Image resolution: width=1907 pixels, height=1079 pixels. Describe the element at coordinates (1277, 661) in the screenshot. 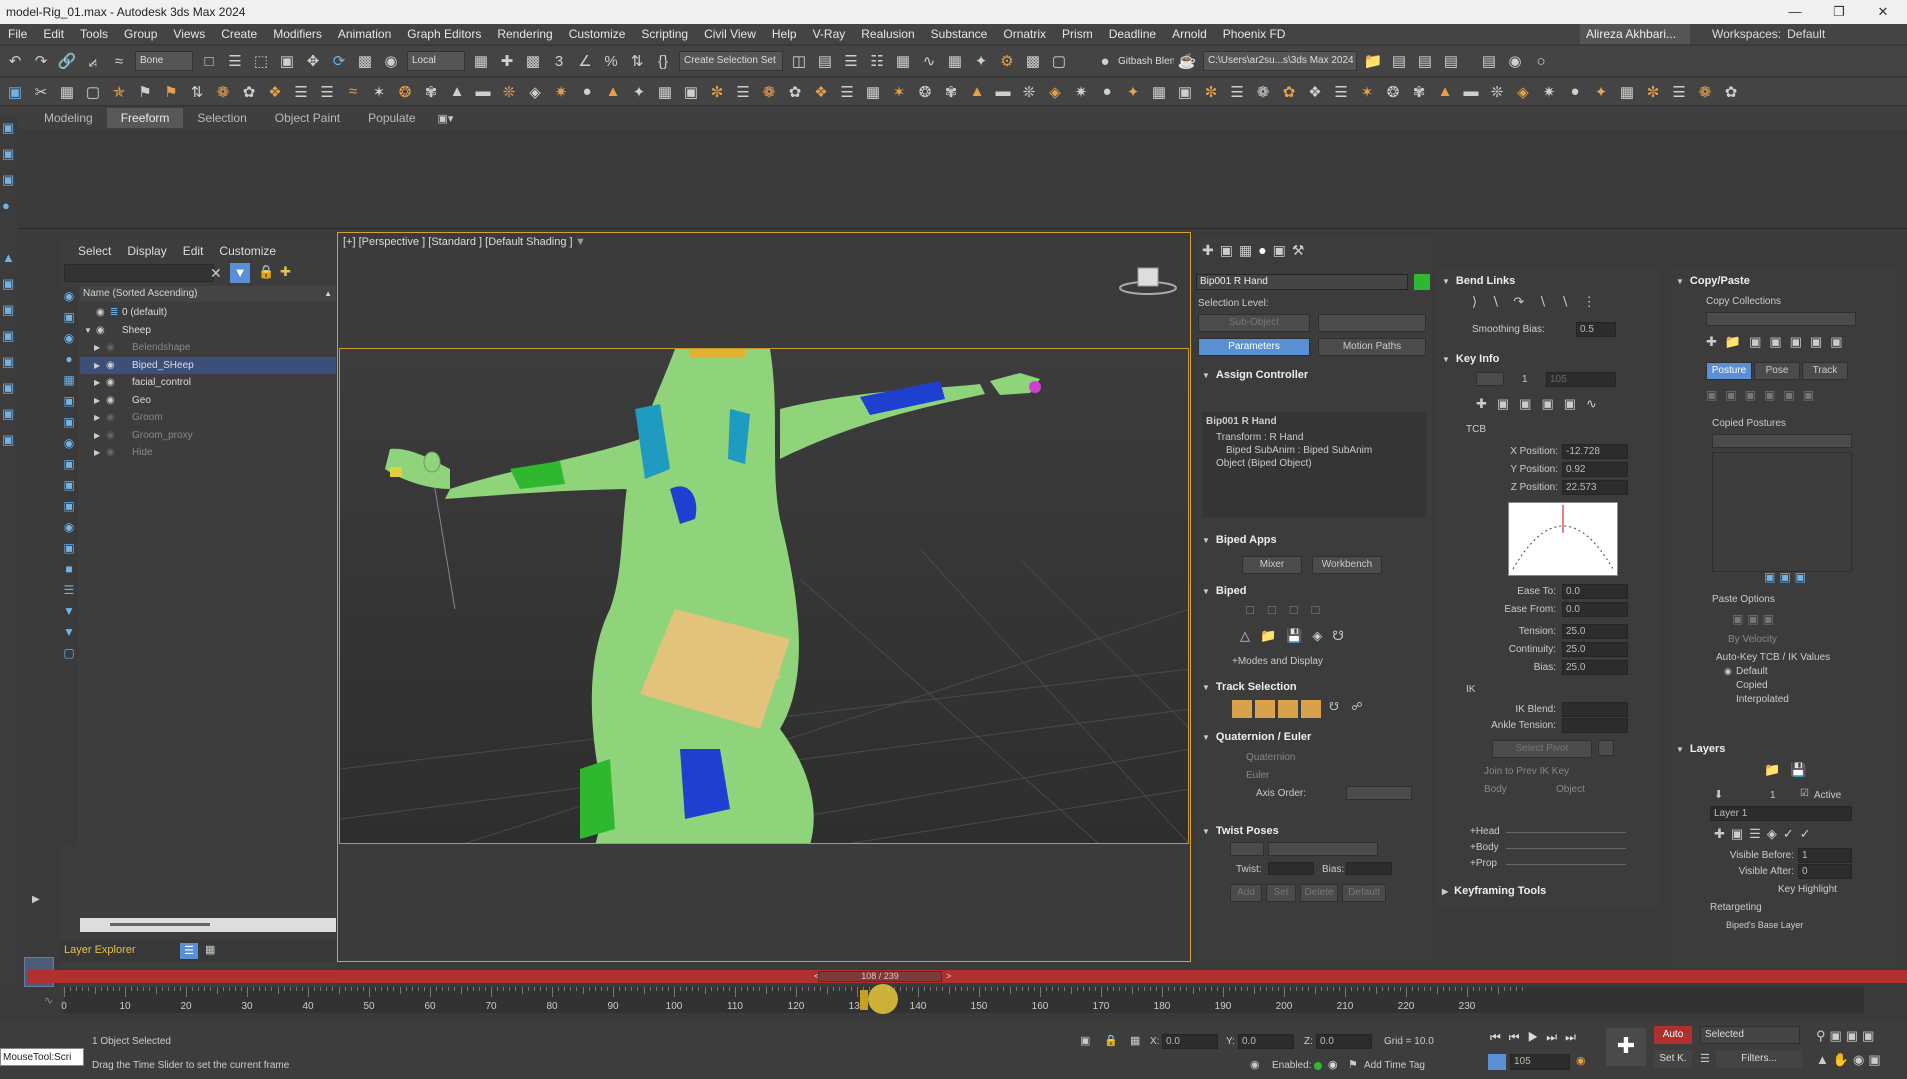

I see `modes-display-label: +Modes and Display` at that location.